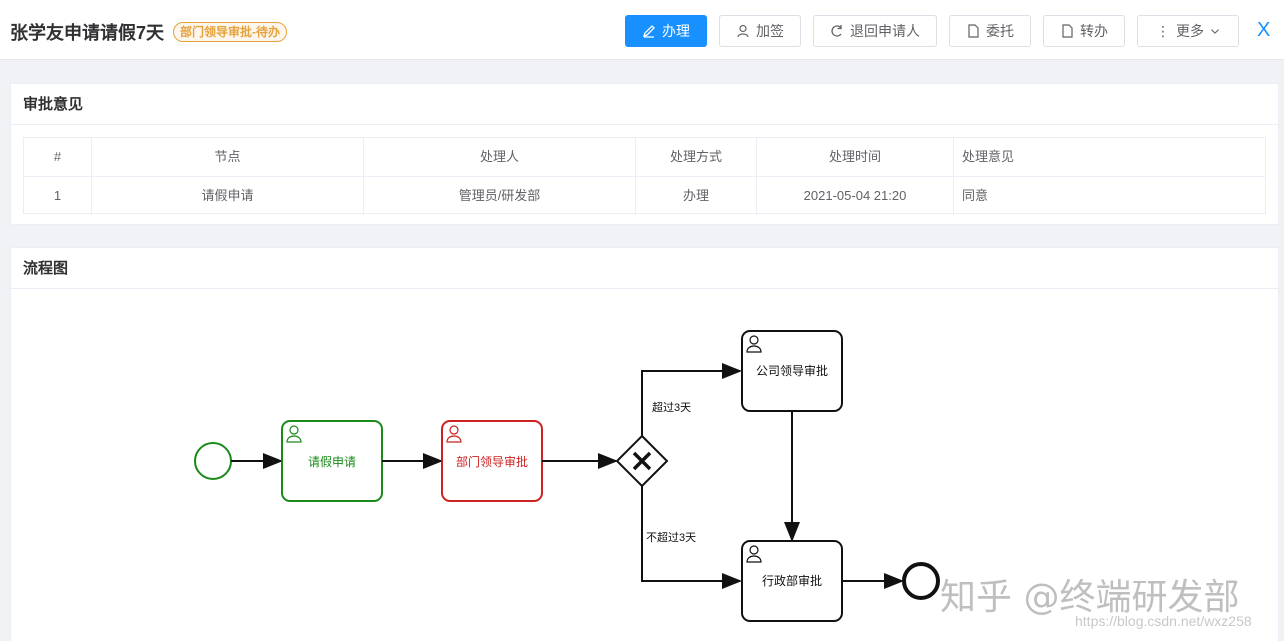  What do you see at coordinates (500, 157) in the screenshot?
I see `column-header: 处理人` at bounding box center [500, 157].